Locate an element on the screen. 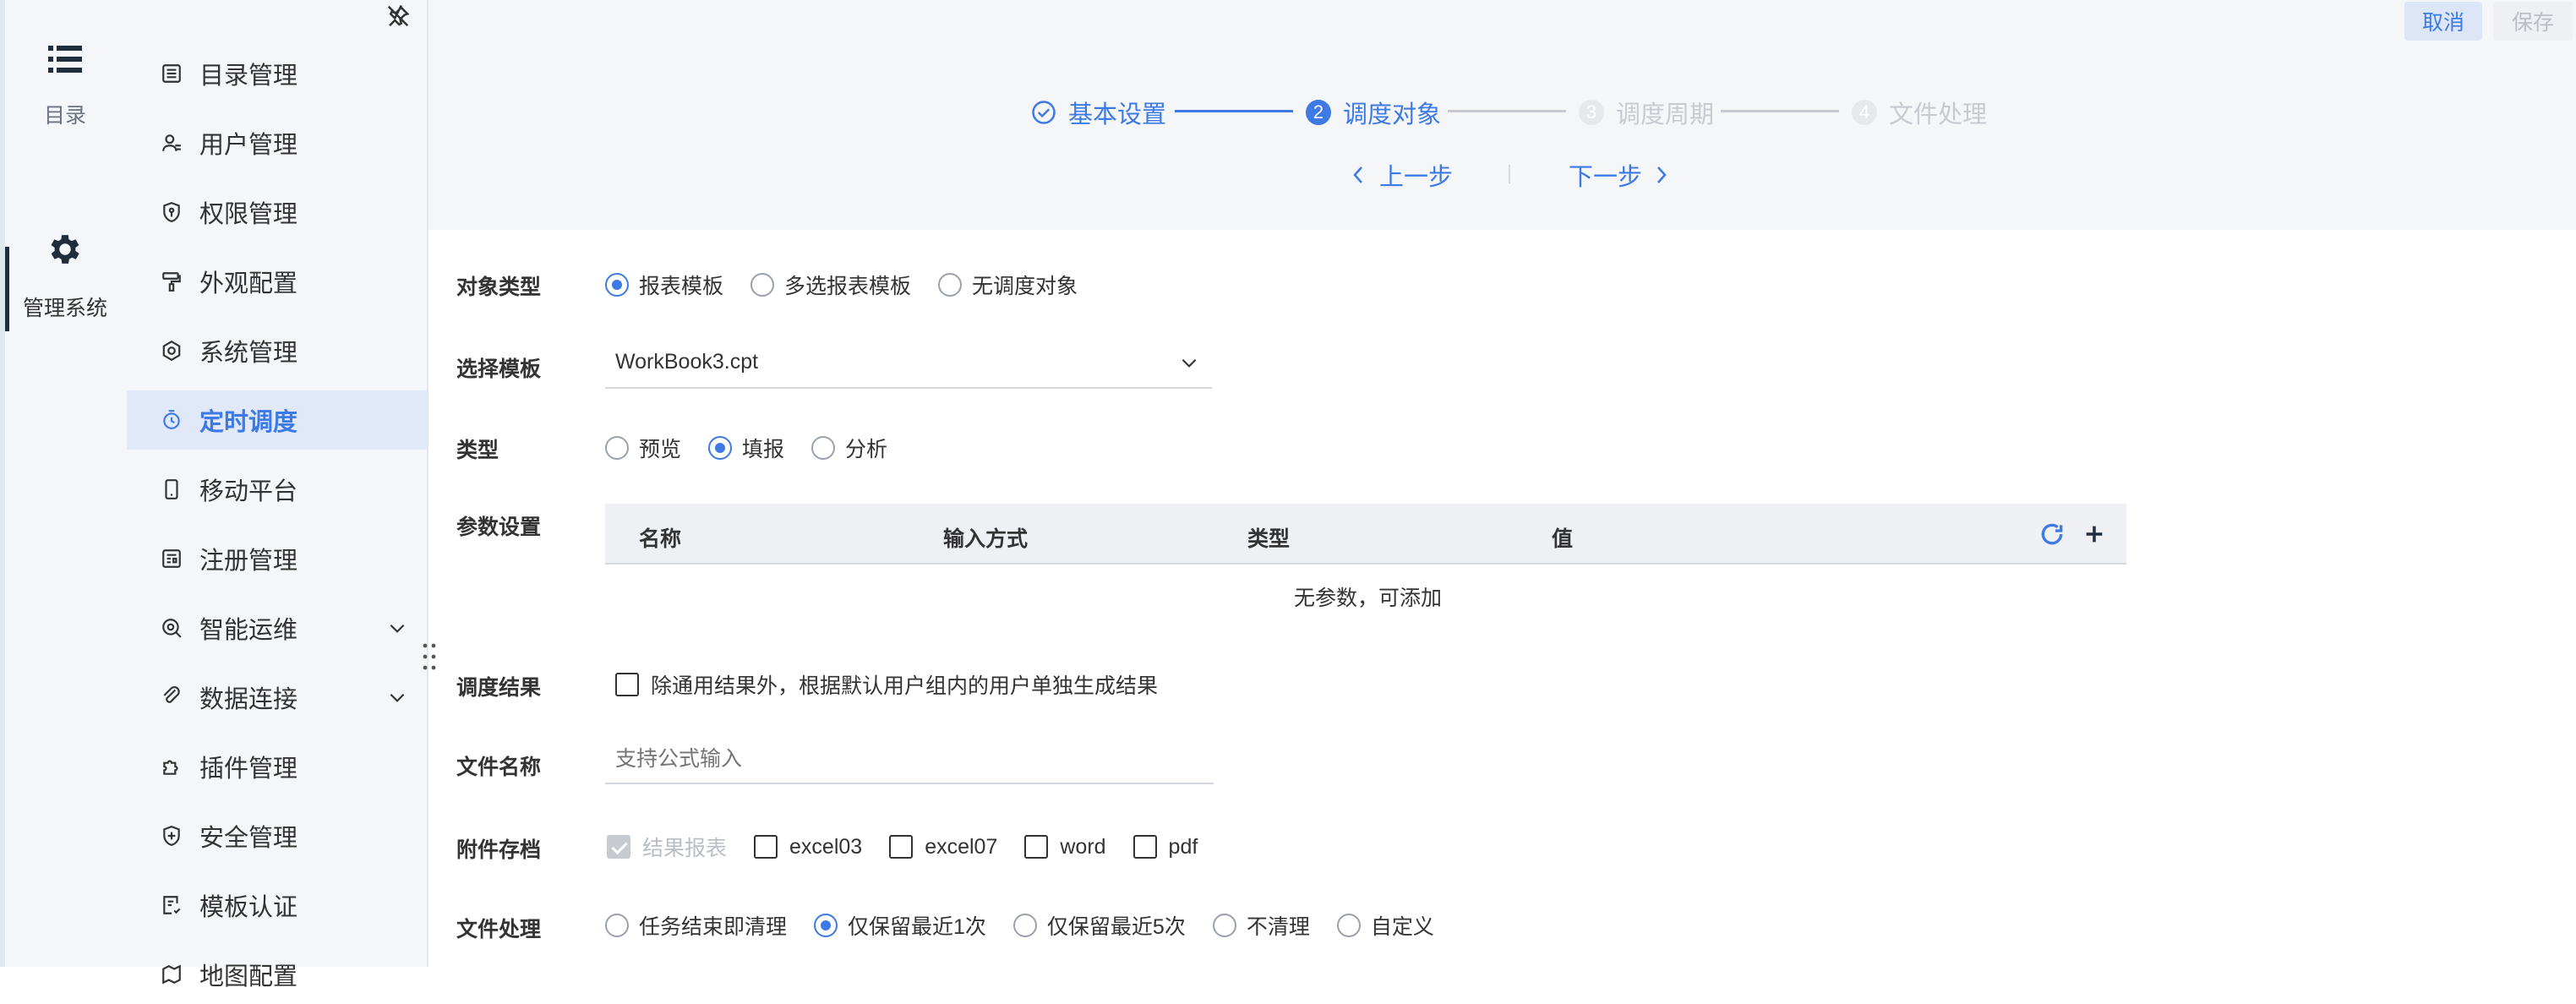  step-schedule-object: 2 调度对象 is located at coordinates (1373, 112).